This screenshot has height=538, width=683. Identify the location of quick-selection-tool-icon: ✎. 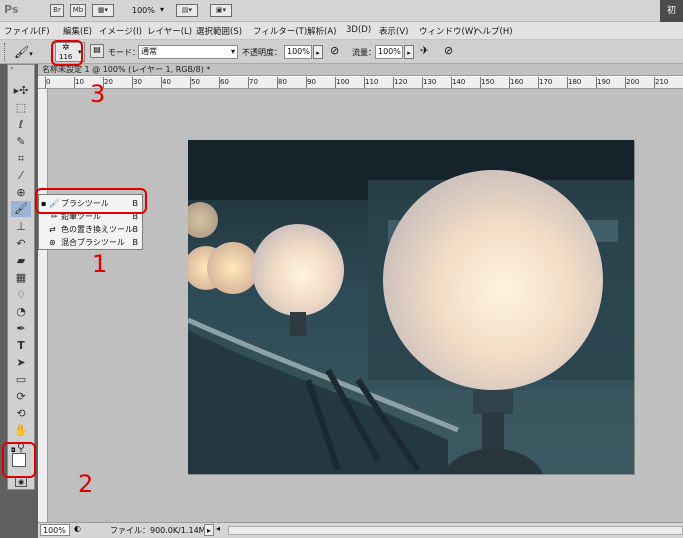
(21, 142).